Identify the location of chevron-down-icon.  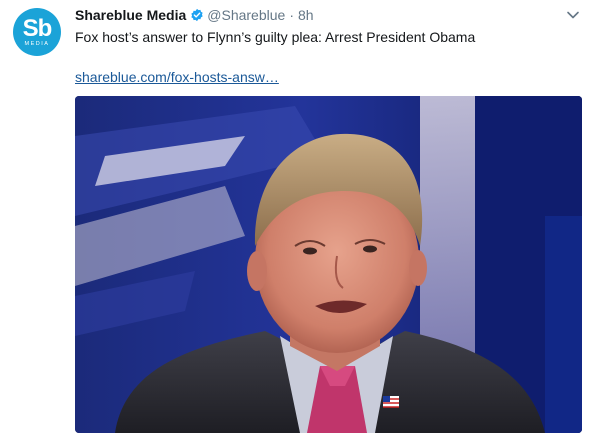
(573, 15).